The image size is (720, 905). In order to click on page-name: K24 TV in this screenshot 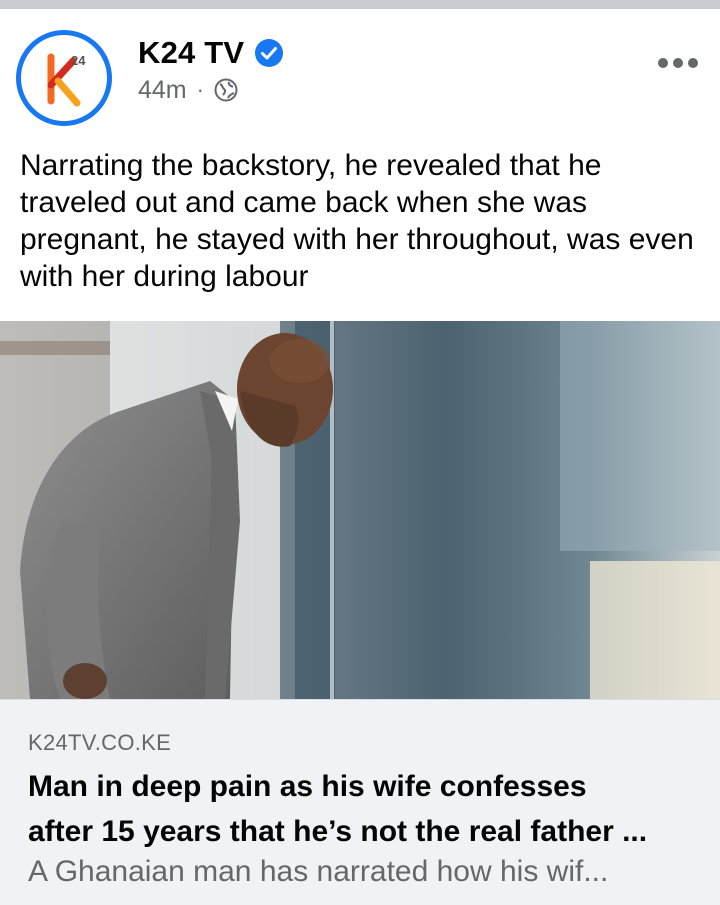, I will do `click(191, 53)`.